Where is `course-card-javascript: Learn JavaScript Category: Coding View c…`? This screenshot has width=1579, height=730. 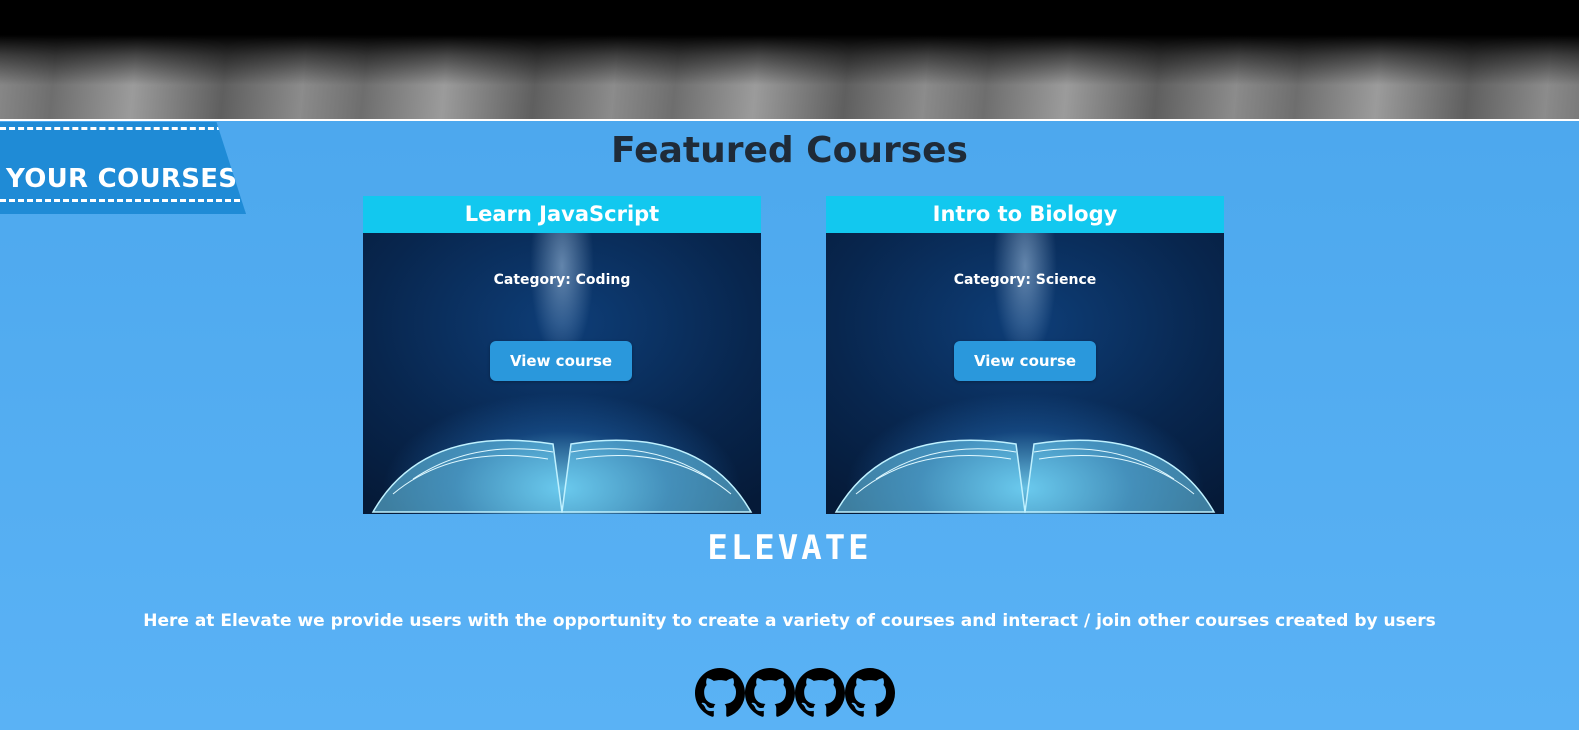 course-card-javascript: Learn JavaScript Category: Coding View c… is located at coordinates (562, 355).